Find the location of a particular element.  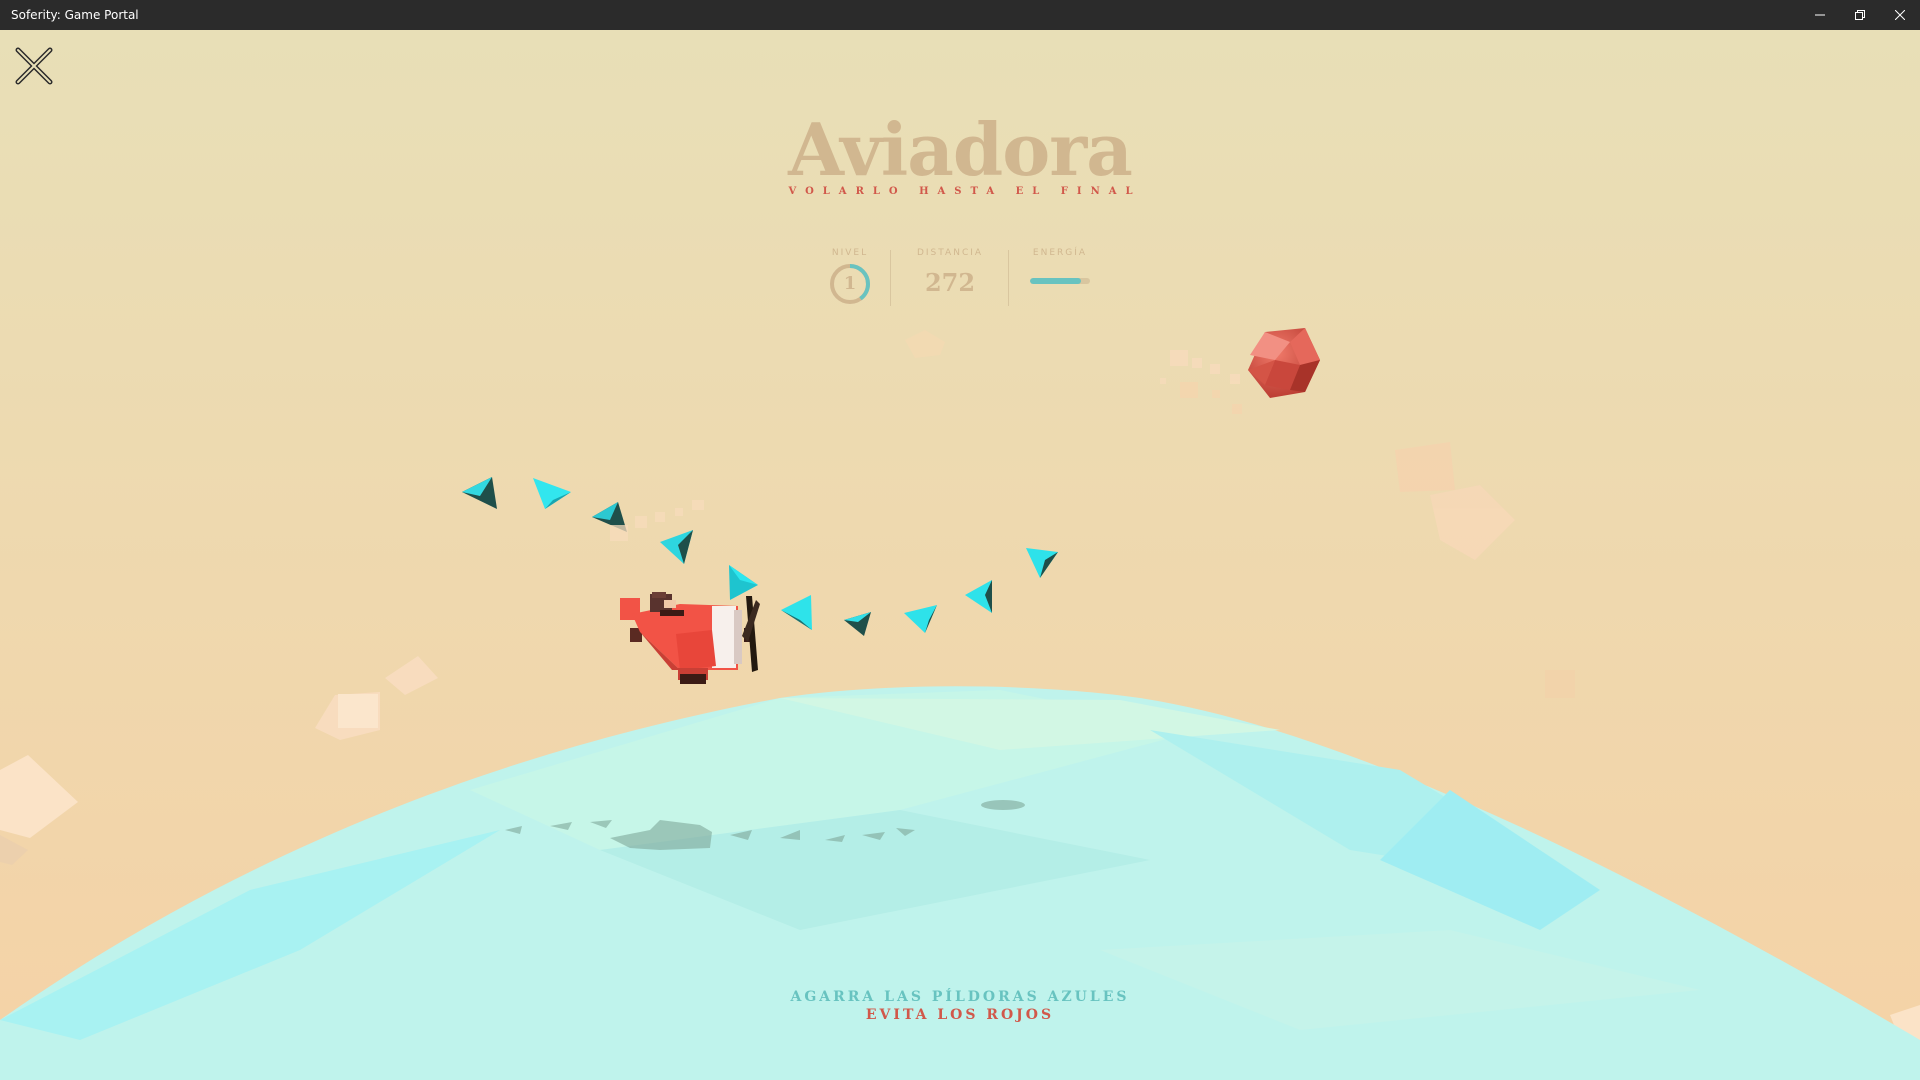

level-block: NIVEL 1 is located at coordinates (850, 277).